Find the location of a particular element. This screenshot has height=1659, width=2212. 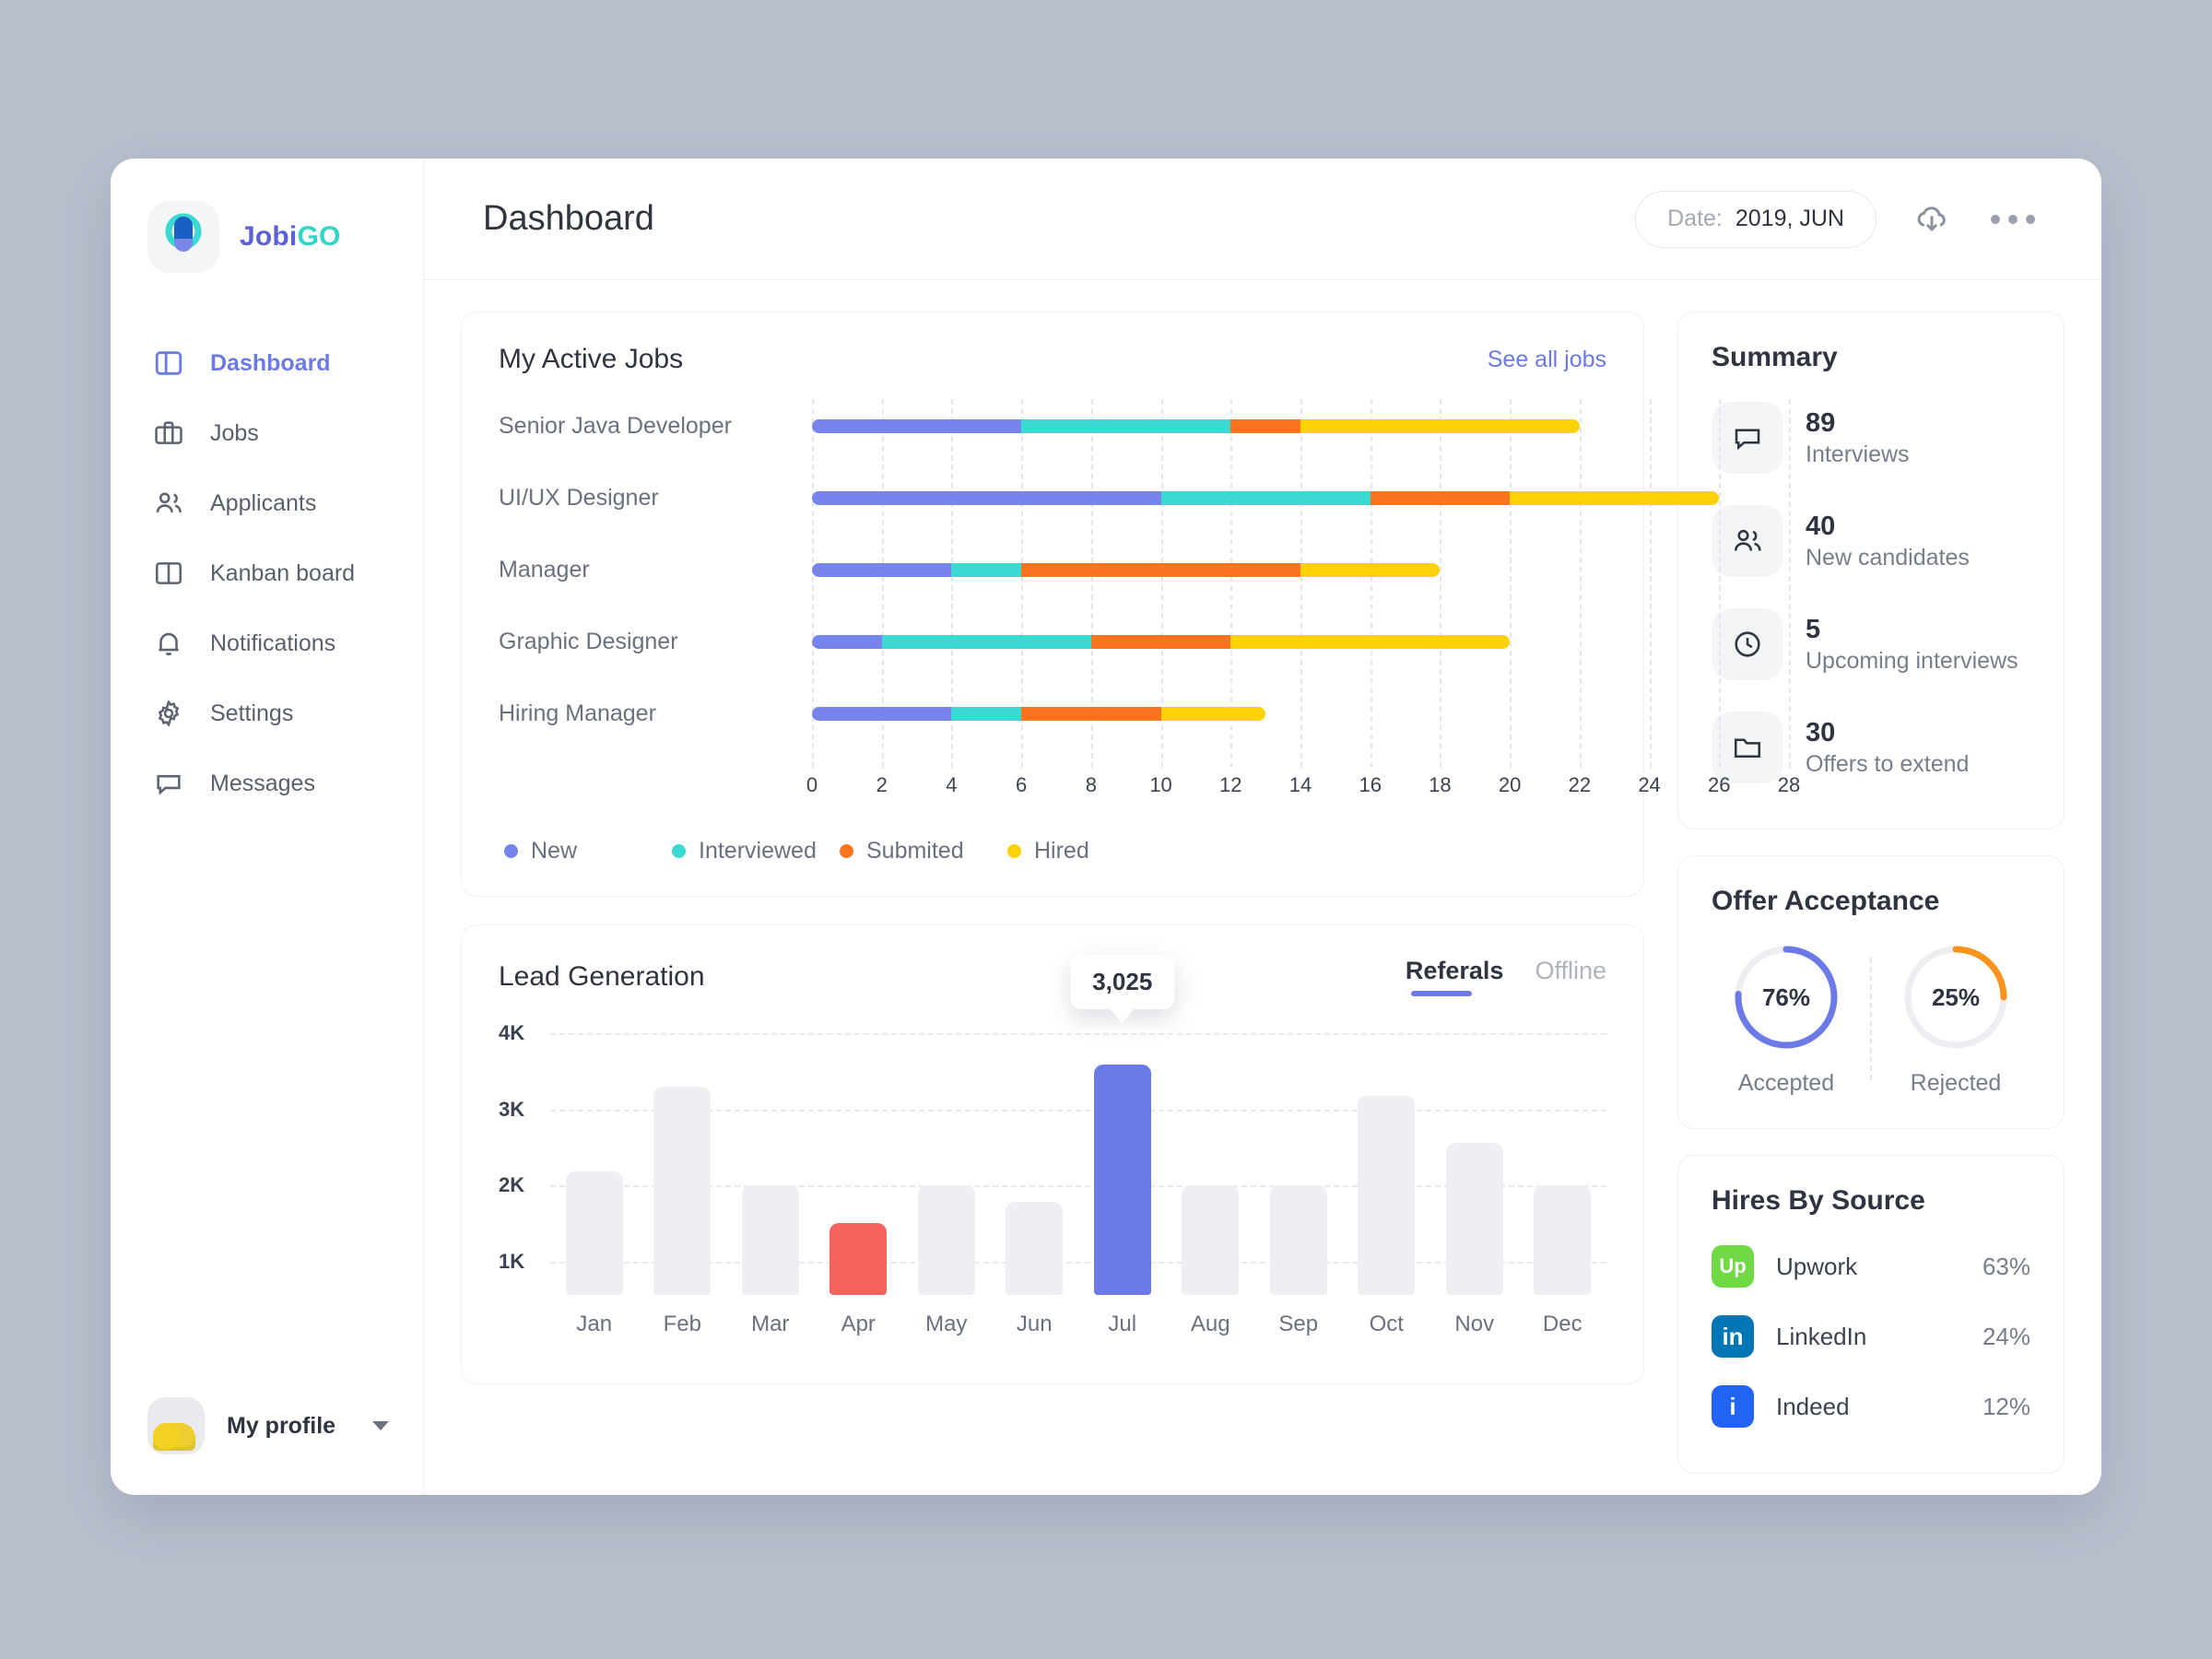

bar-column: Nov is located at coordinates (1474, 1185).